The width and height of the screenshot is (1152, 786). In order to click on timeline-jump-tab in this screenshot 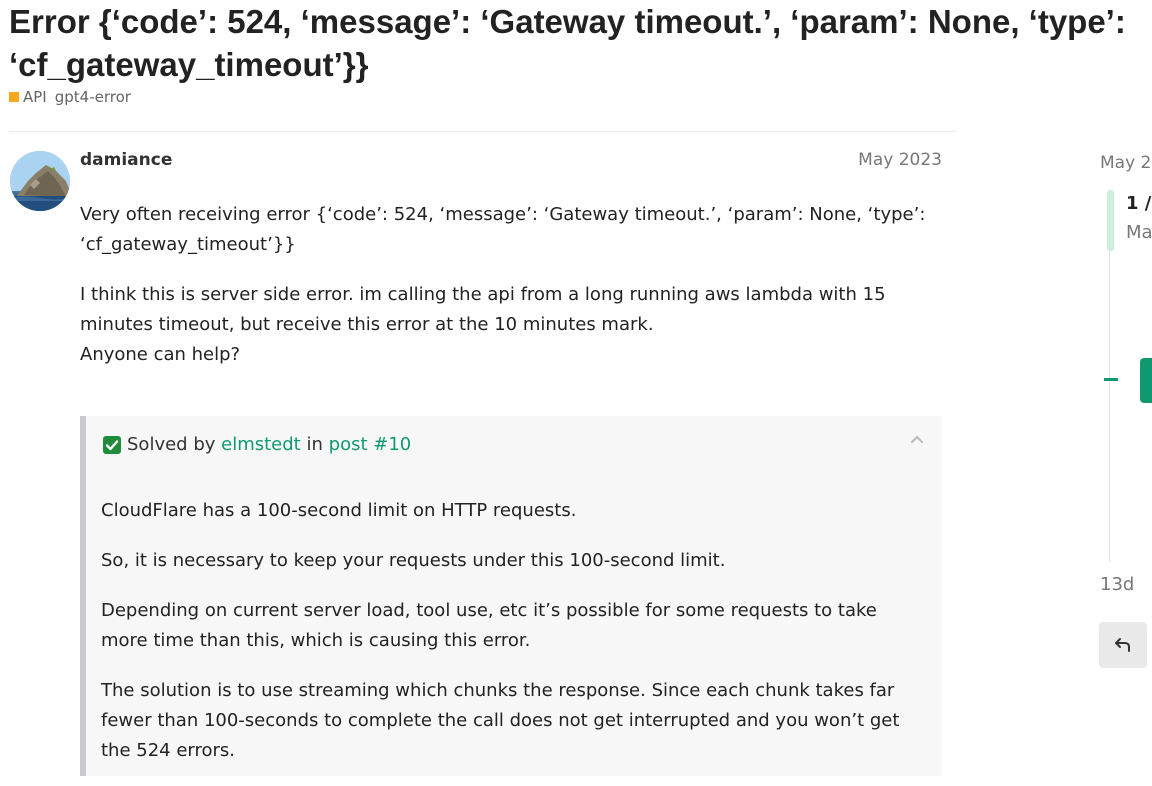, I will do `click(1146, 380)`.